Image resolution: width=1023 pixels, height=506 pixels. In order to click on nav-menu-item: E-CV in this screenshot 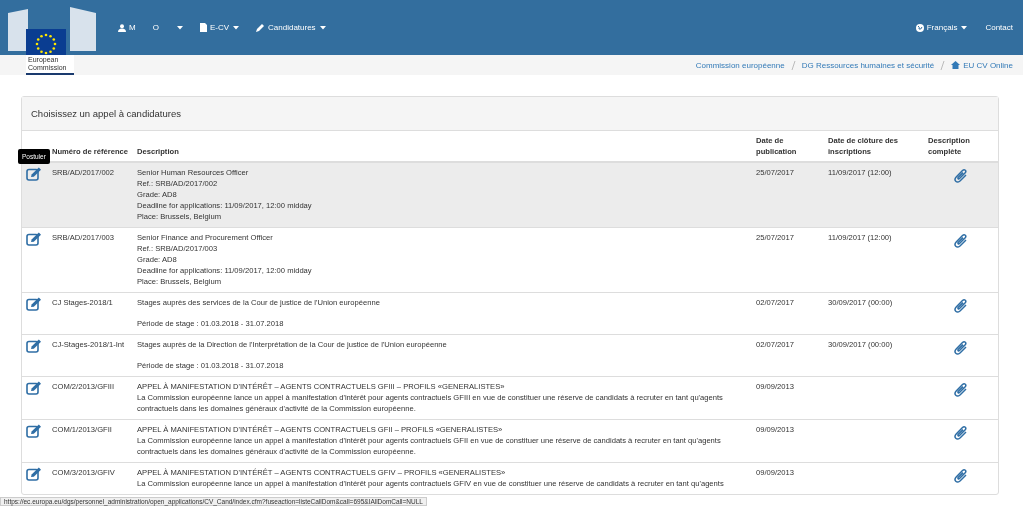, I will do `click(219, 27)`.